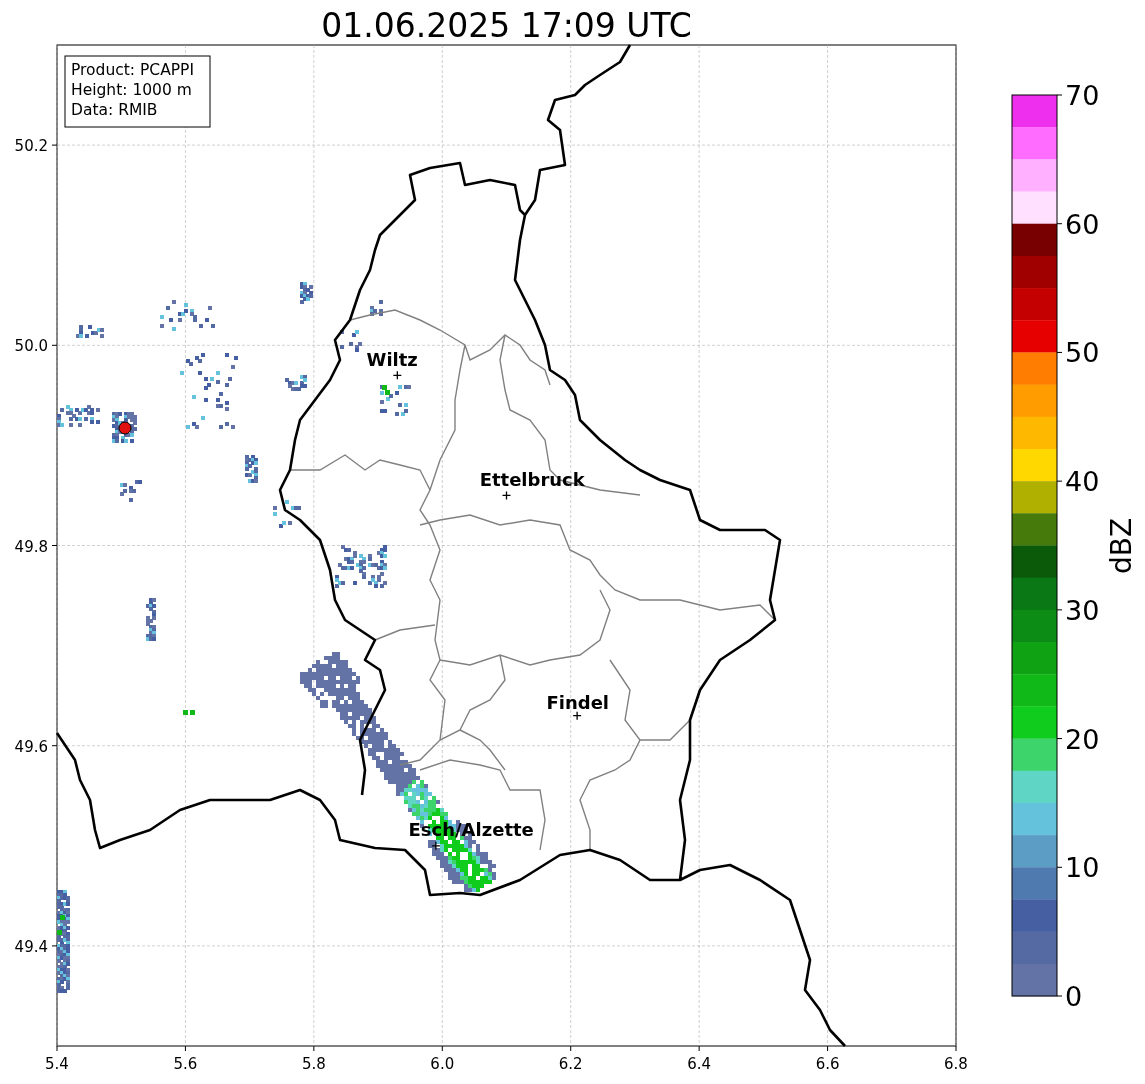 The width and height of the screenshot is (1145, 1084). What do you see at coordinates (506, 25) in the screenshot?
I see `chart-title: 01.06.2025 17:09 UTC` at bounding box center [506, 25].